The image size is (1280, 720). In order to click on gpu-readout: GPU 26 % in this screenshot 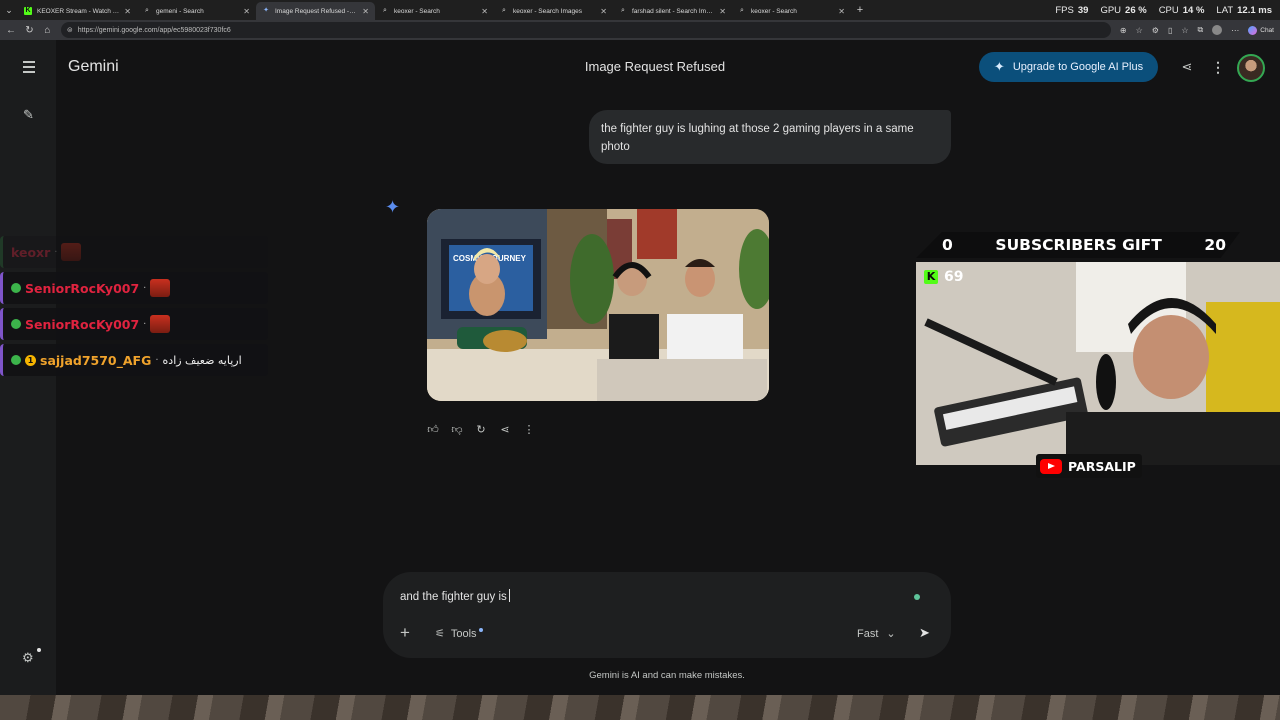, I will do `click(1123, 10)`.